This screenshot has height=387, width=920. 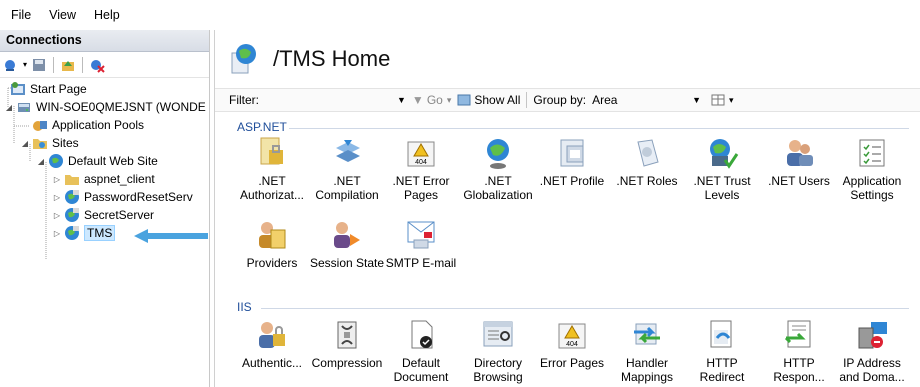 What do you see at coordinates (39, 65) in the screenshot?
I see `save-icon` at bounding box center [39, 65].